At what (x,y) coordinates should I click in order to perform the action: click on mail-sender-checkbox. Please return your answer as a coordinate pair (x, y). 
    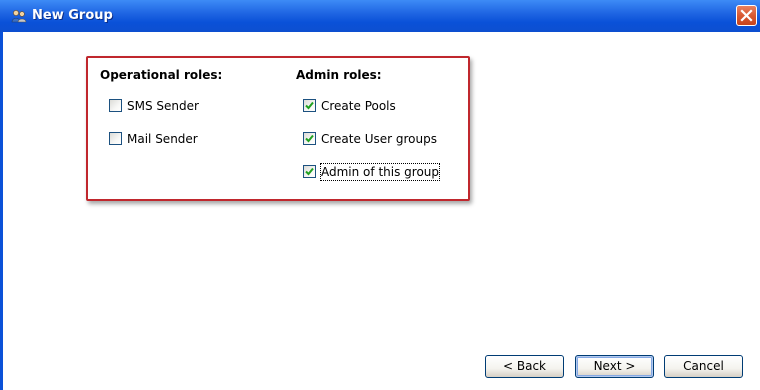
    Looking at the image, I should click on (115, 138).